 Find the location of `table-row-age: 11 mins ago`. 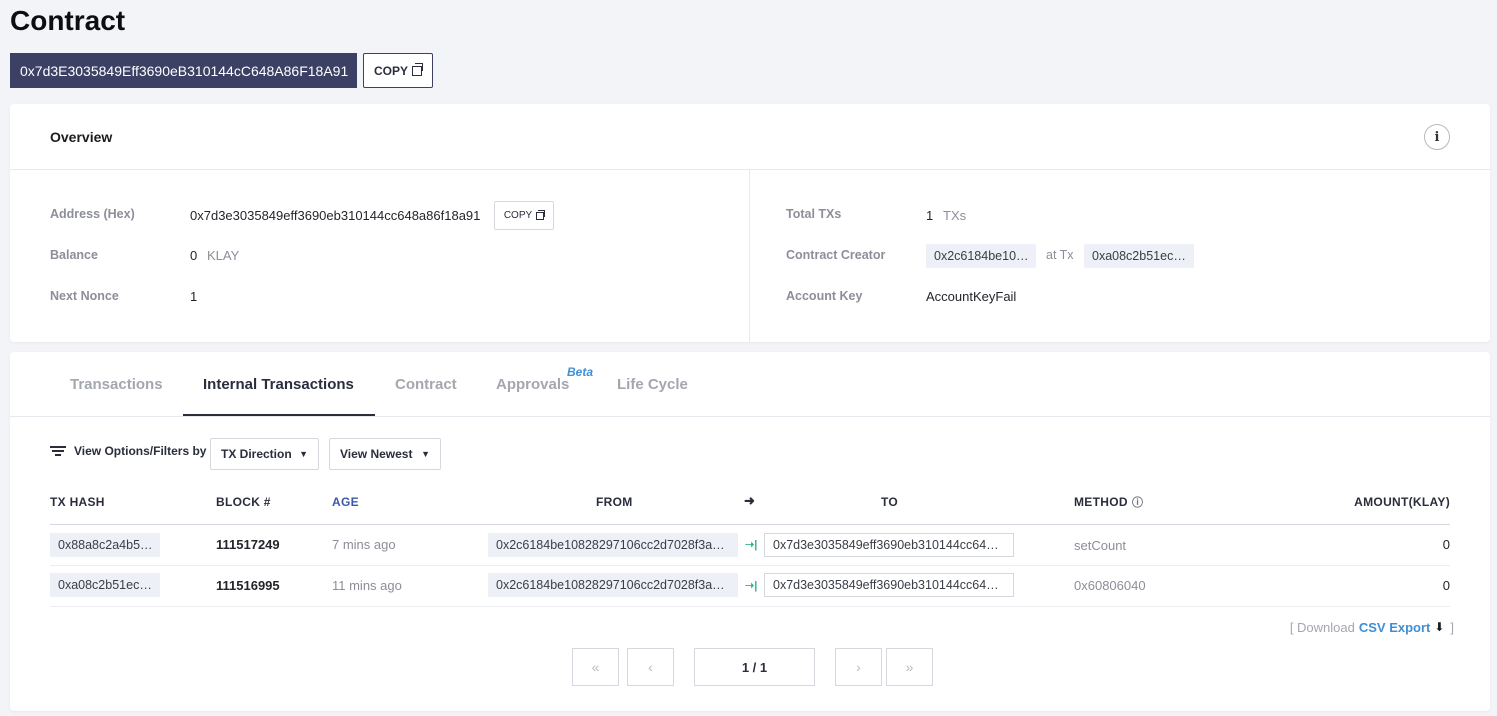

table-row-age: 11 mins ago is located at coordinates (367, 585).